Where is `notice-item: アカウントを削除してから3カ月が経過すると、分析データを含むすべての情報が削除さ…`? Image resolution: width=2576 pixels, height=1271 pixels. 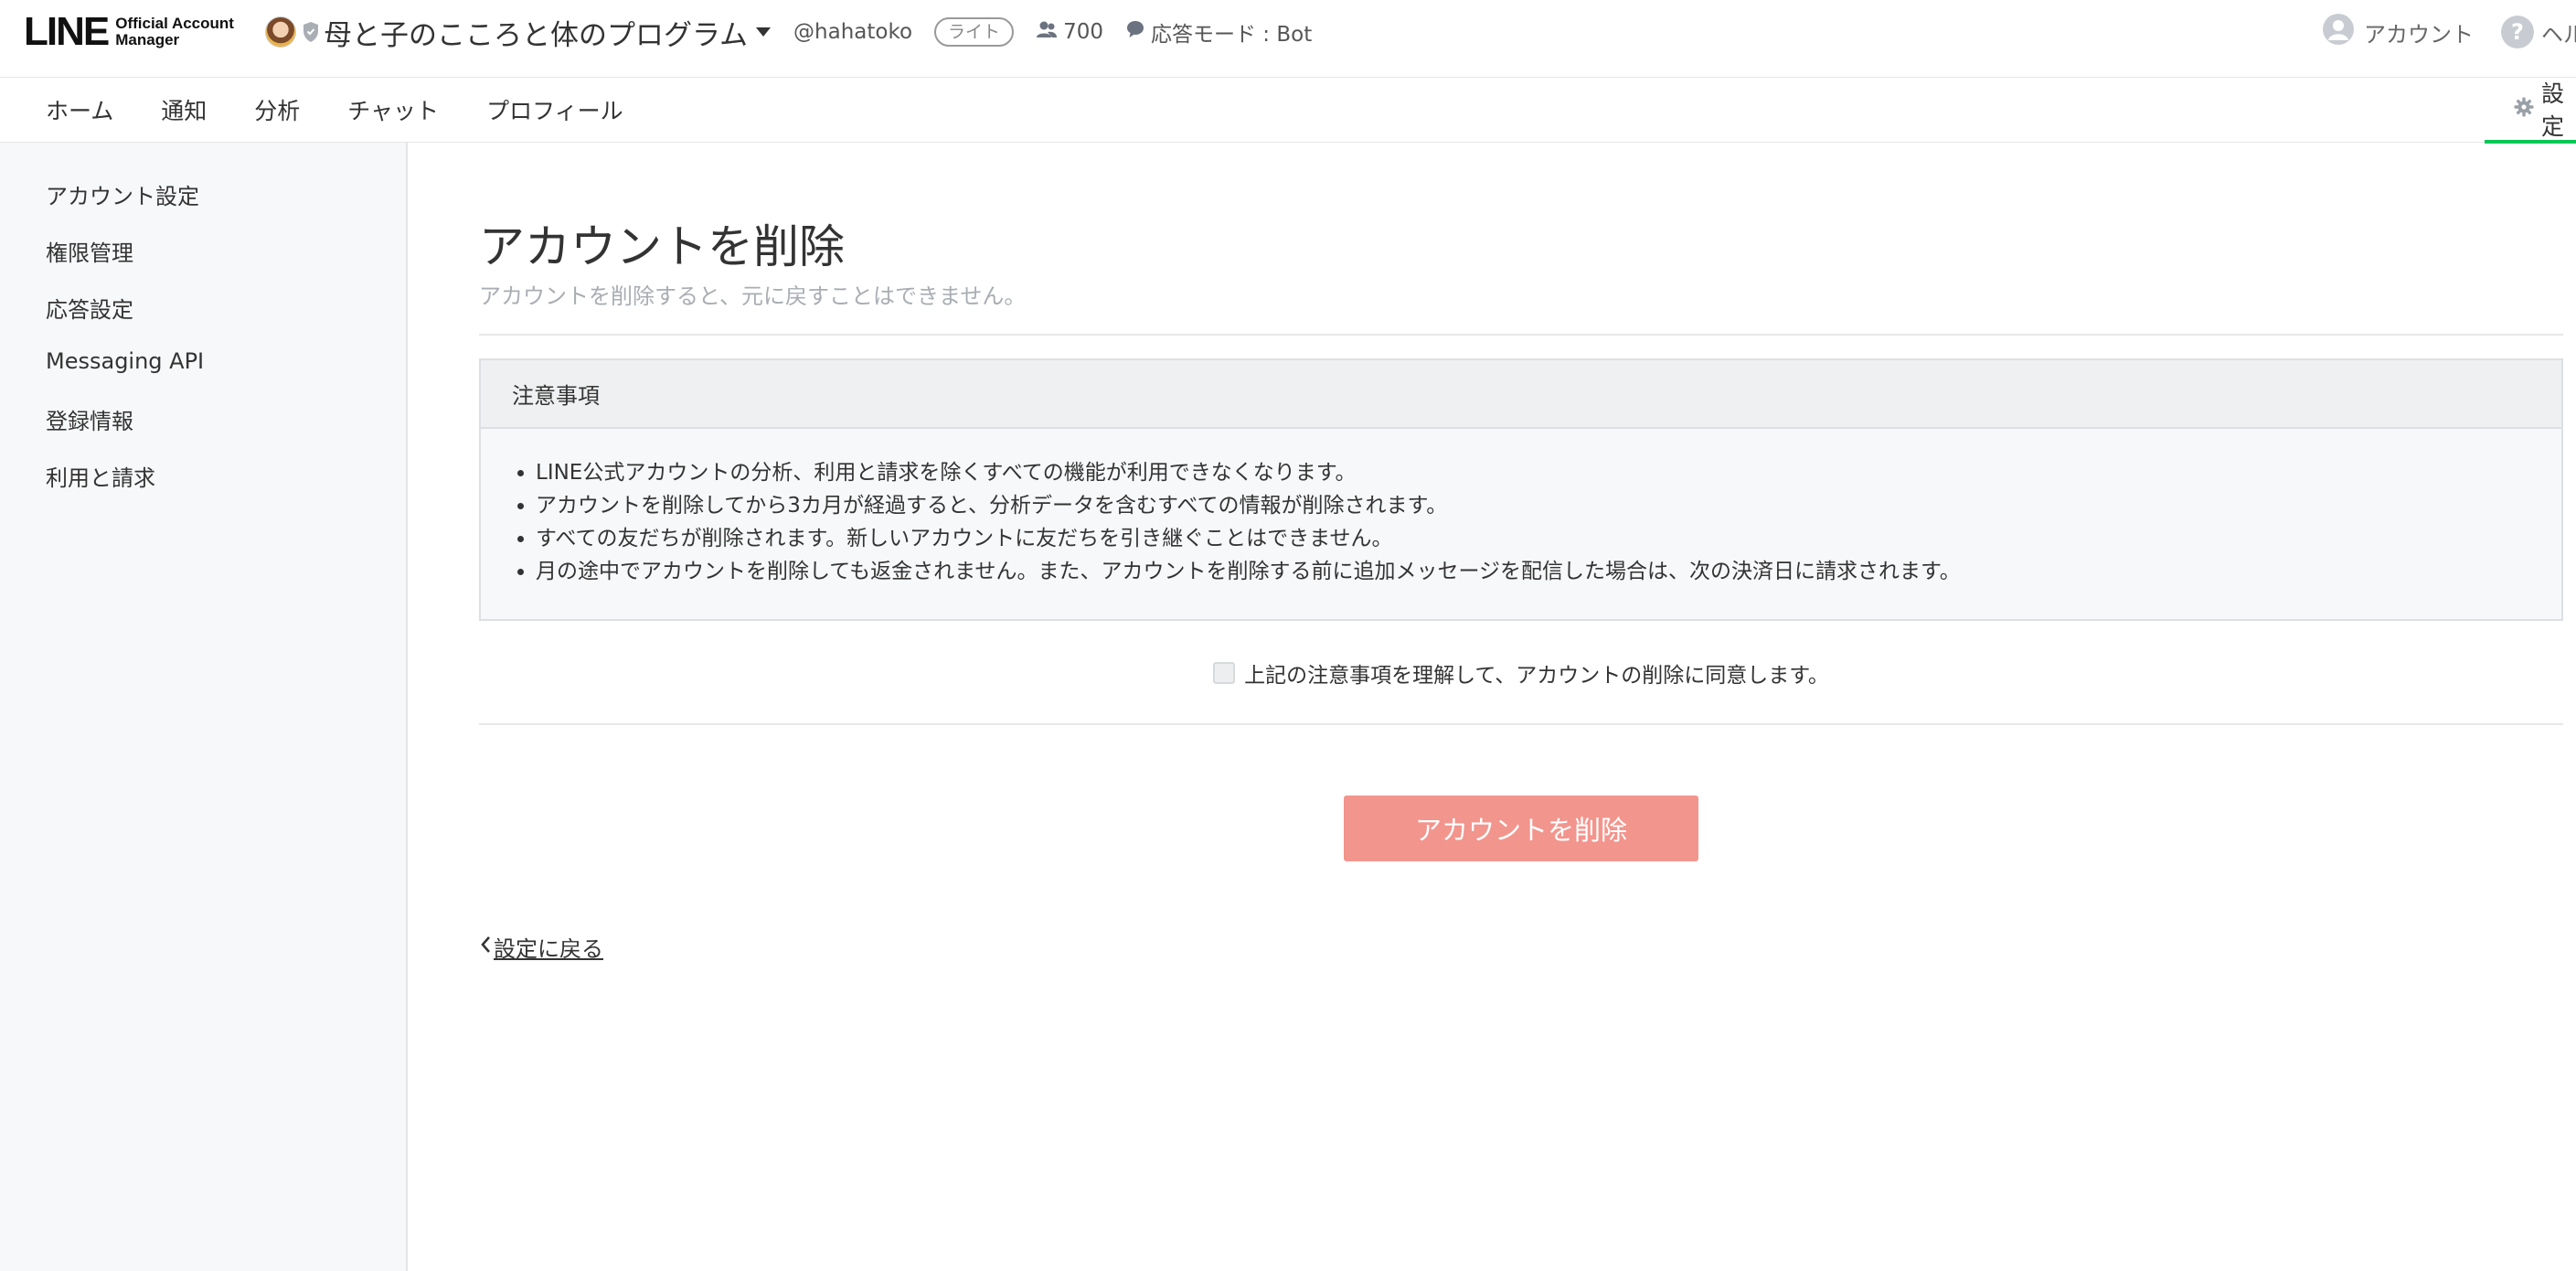 notice-item: アカウントを削除してから3カ月が経過すると、分析データを含むすべての情報が削除さ… is located at coordinates (1548, 505).